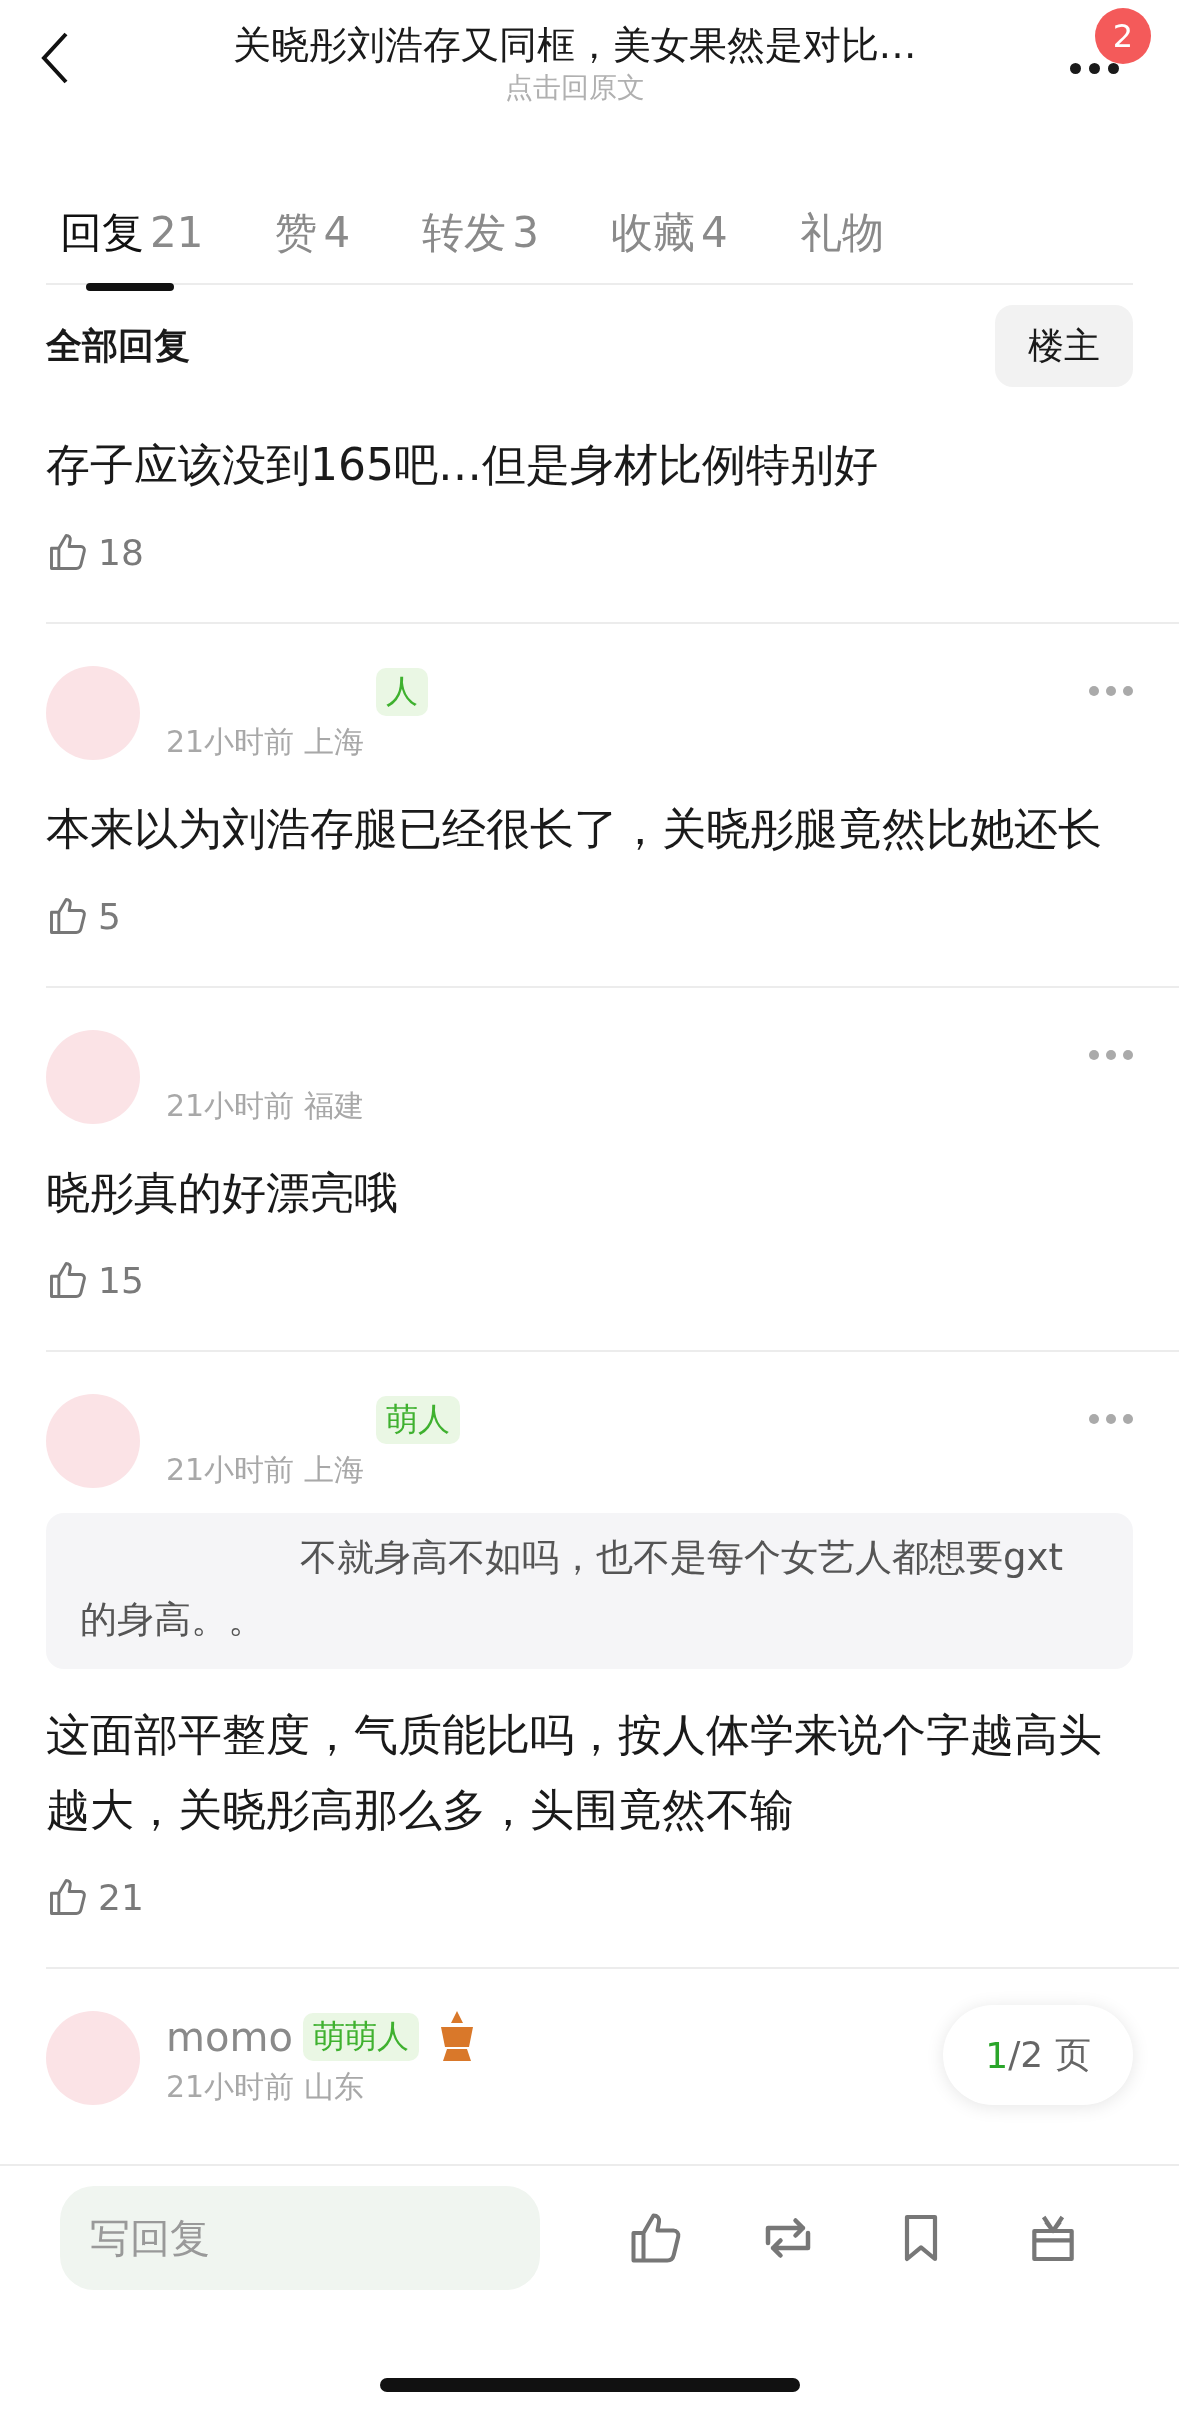  I want to click on user-badge: 萌人, so click(418, 1420).